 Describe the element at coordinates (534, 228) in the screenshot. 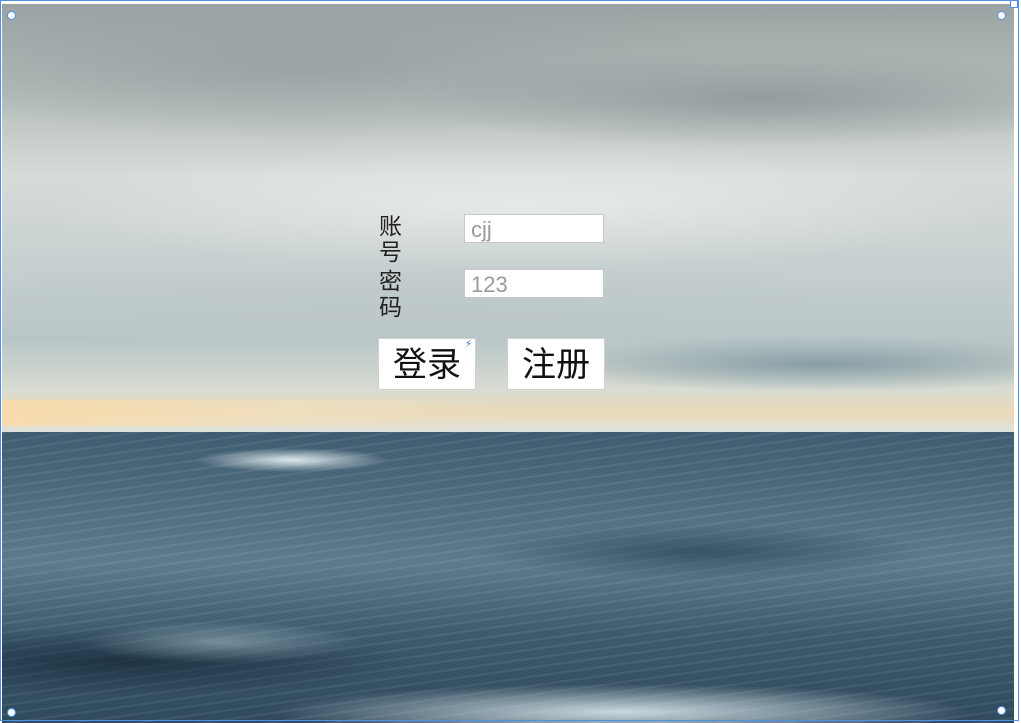

I see `account-input: cjj` at that location.